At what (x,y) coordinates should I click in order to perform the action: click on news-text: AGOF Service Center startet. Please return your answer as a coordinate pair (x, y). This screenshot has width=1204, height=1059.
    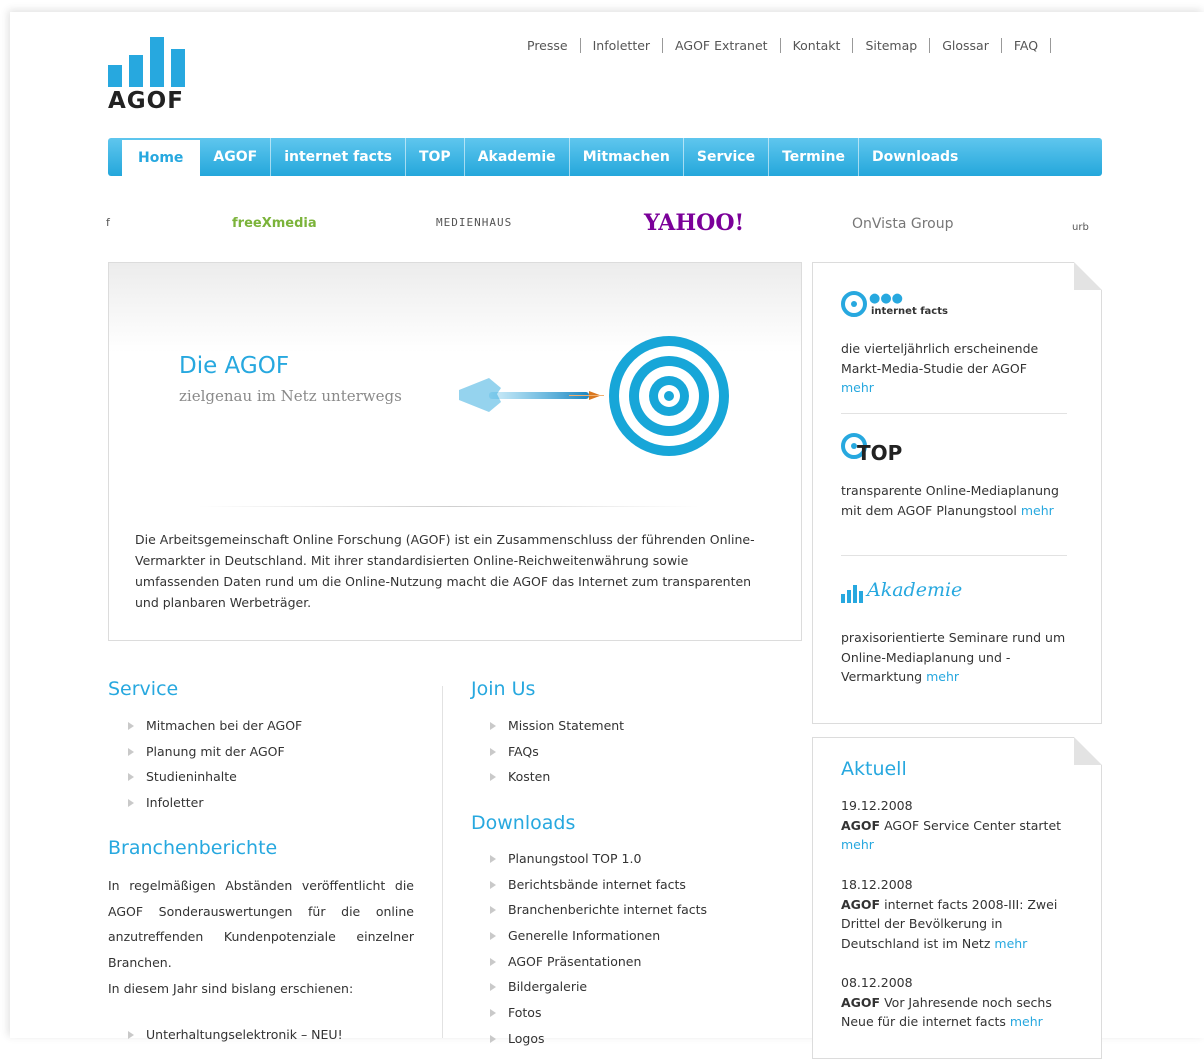
    Looking at the image, I should click on (973, 825).